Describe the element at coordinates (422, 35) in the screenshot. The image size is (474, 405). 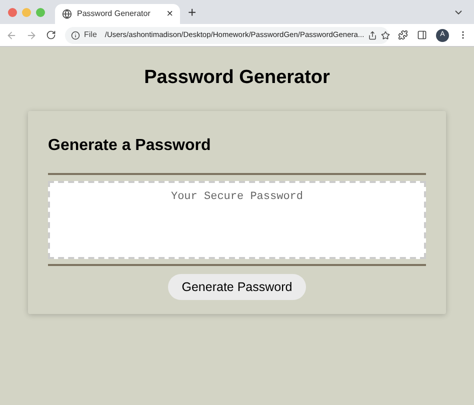
I see `side-panel-icon` at that location.